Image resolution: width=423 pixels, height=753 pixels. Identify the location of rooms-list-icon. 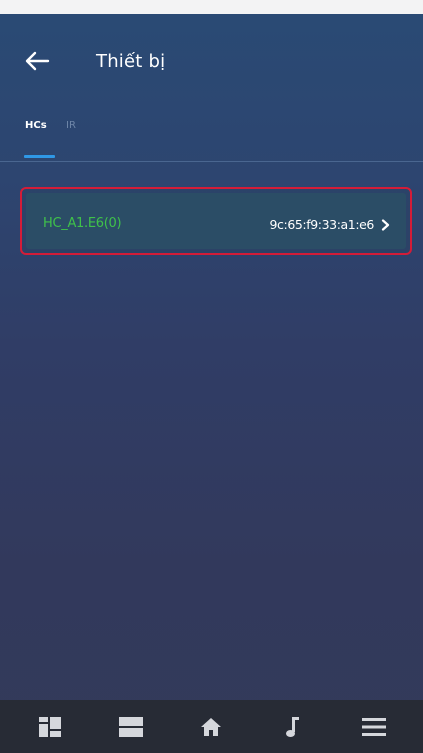
(131, 726).